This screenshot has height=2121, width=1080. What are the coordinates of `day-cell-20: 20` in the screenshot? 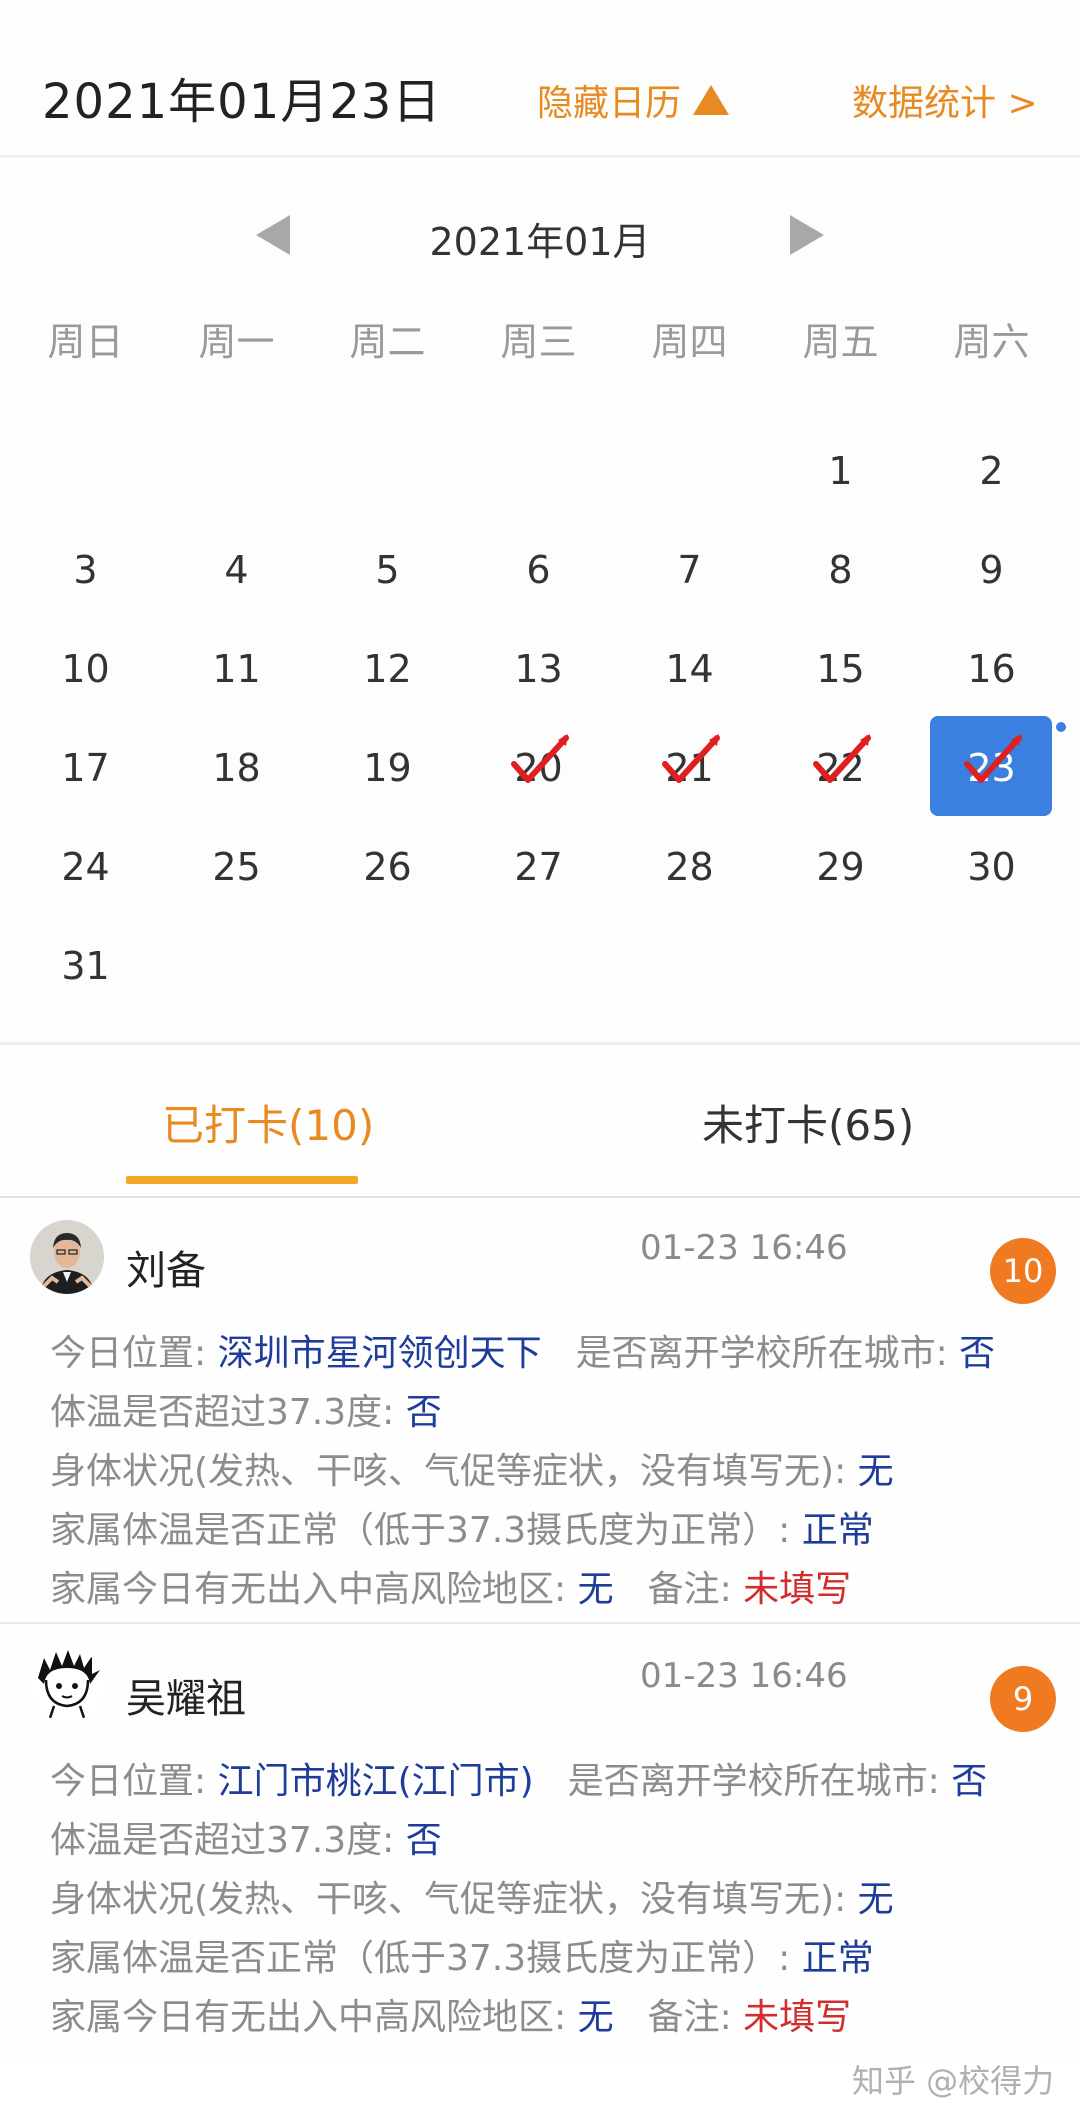 It's located at (538, 784).